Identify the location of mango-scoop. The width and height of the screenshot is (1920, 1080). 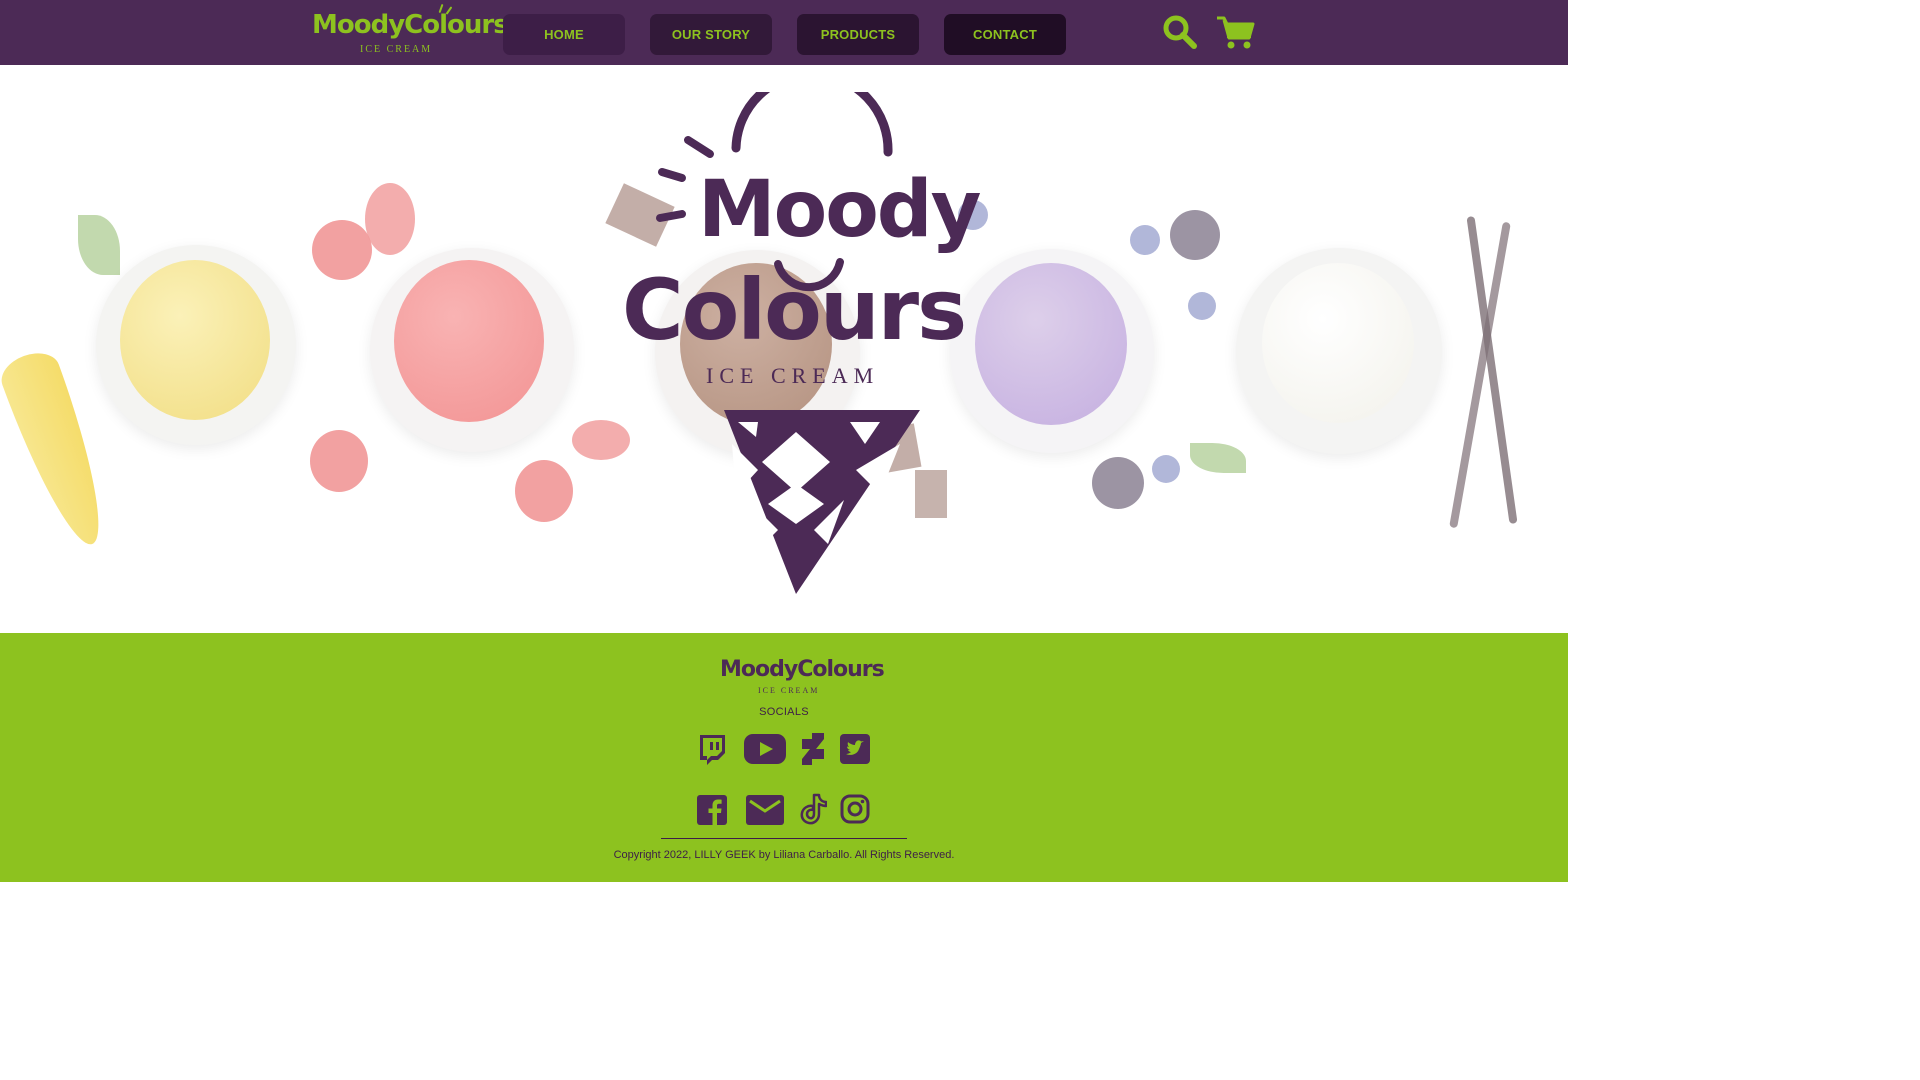
(195, 340).